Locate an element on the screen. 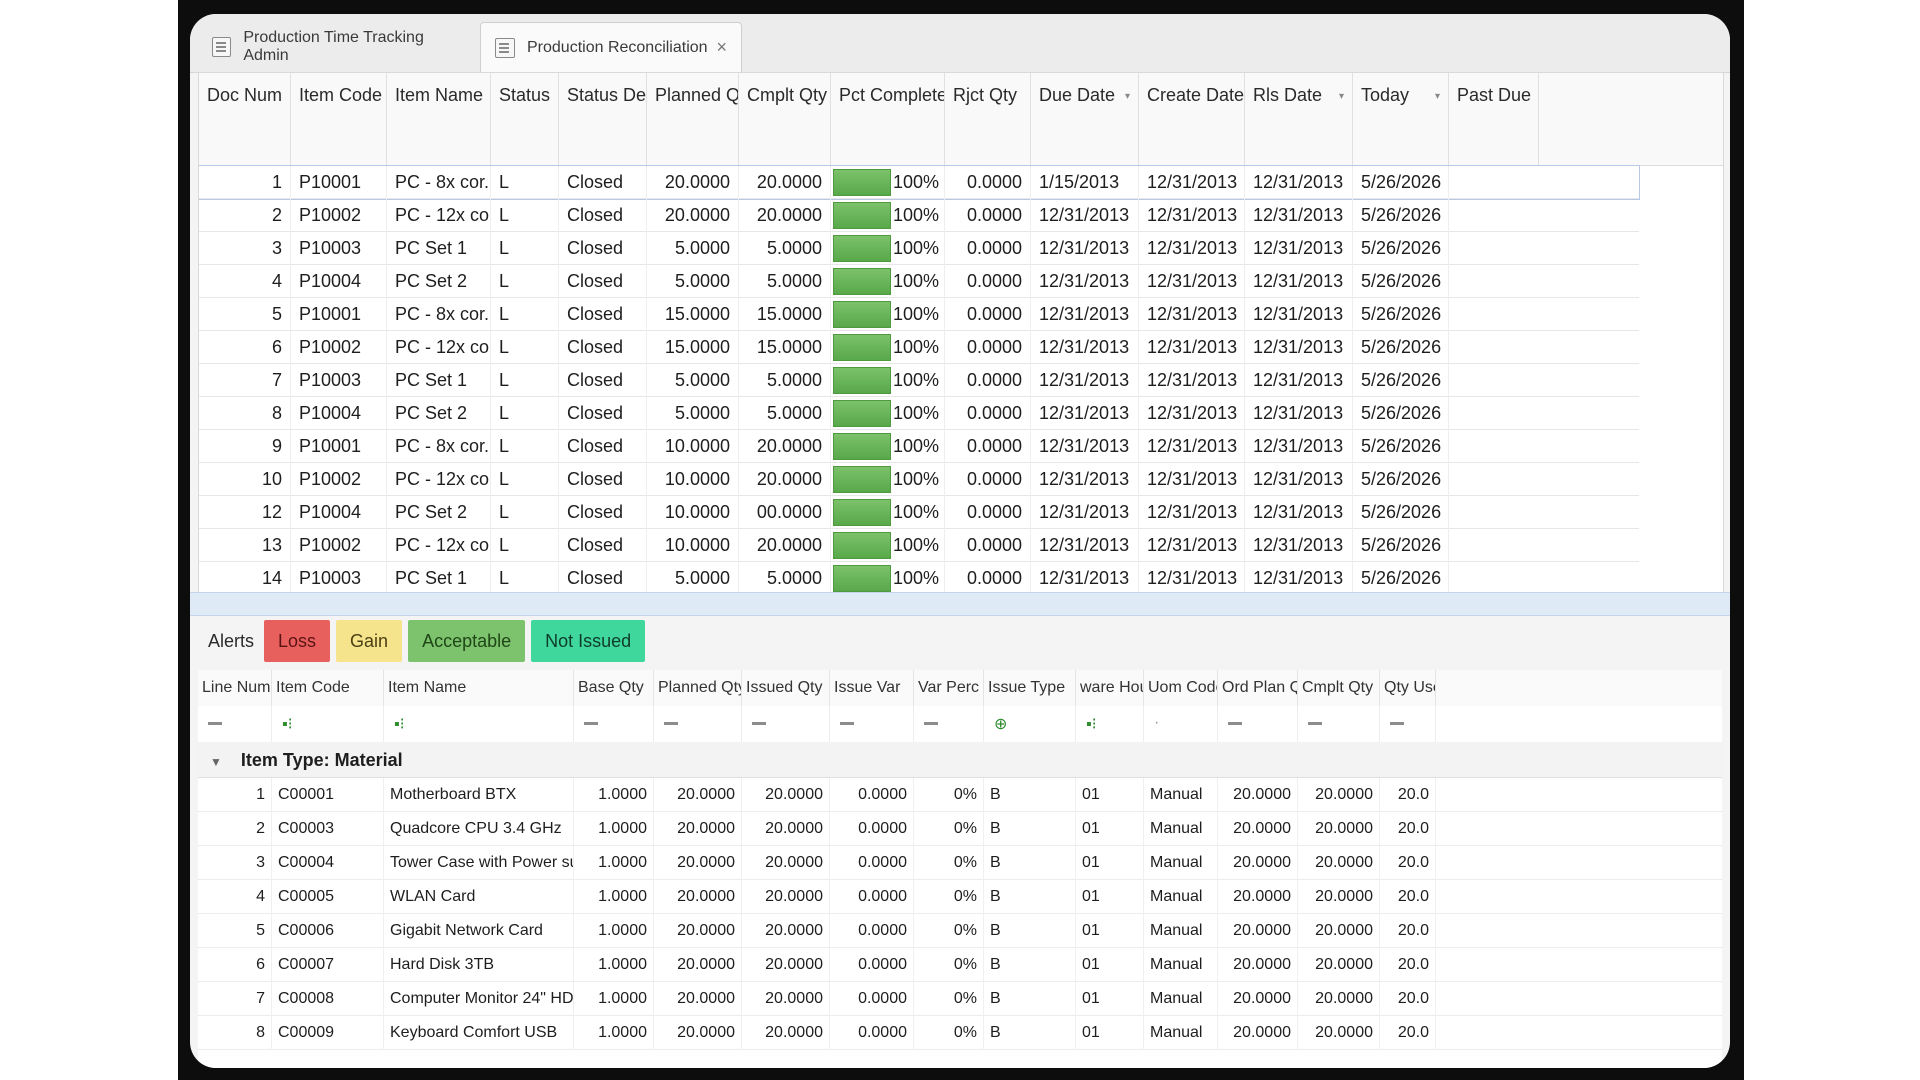 Image resolution: width=1920 pixels, height=1080 pixels. column-header-issue-var: Issue Var is located at coordinates (872, 688).